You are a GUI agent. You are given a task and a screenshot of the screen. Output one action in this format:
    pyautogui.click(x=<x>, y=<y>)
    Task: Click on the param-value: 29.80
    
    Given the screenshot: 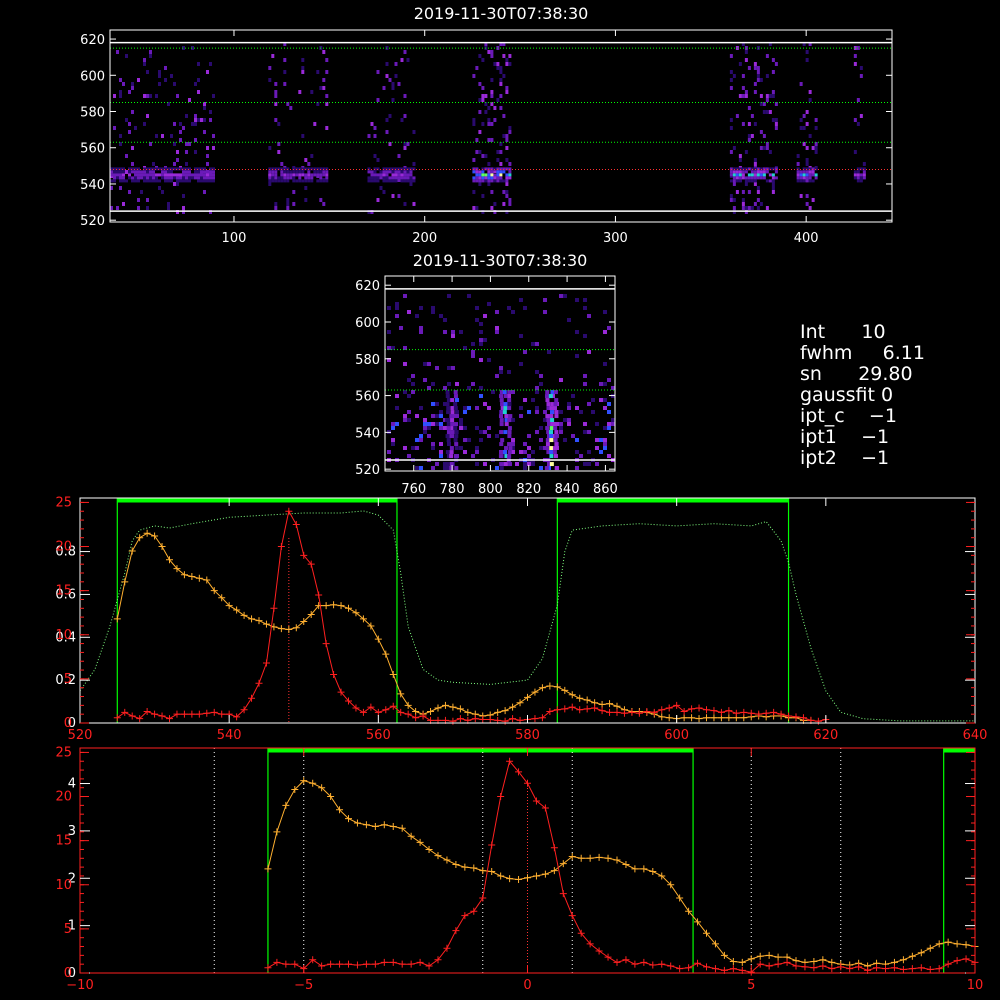 What is the action you would take?
    pyautogui.click(x=885, y=374)
    